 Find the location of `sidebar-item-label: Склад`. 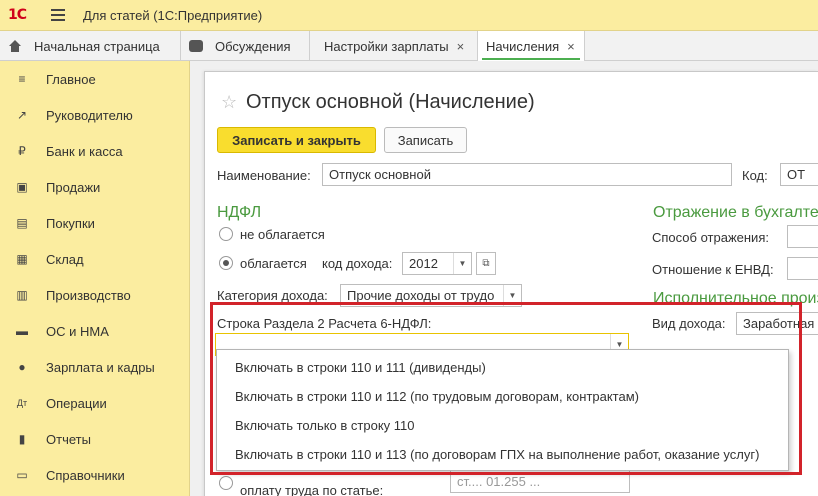

sidebar-item-label: Склад is located at coordinates (65, 259).